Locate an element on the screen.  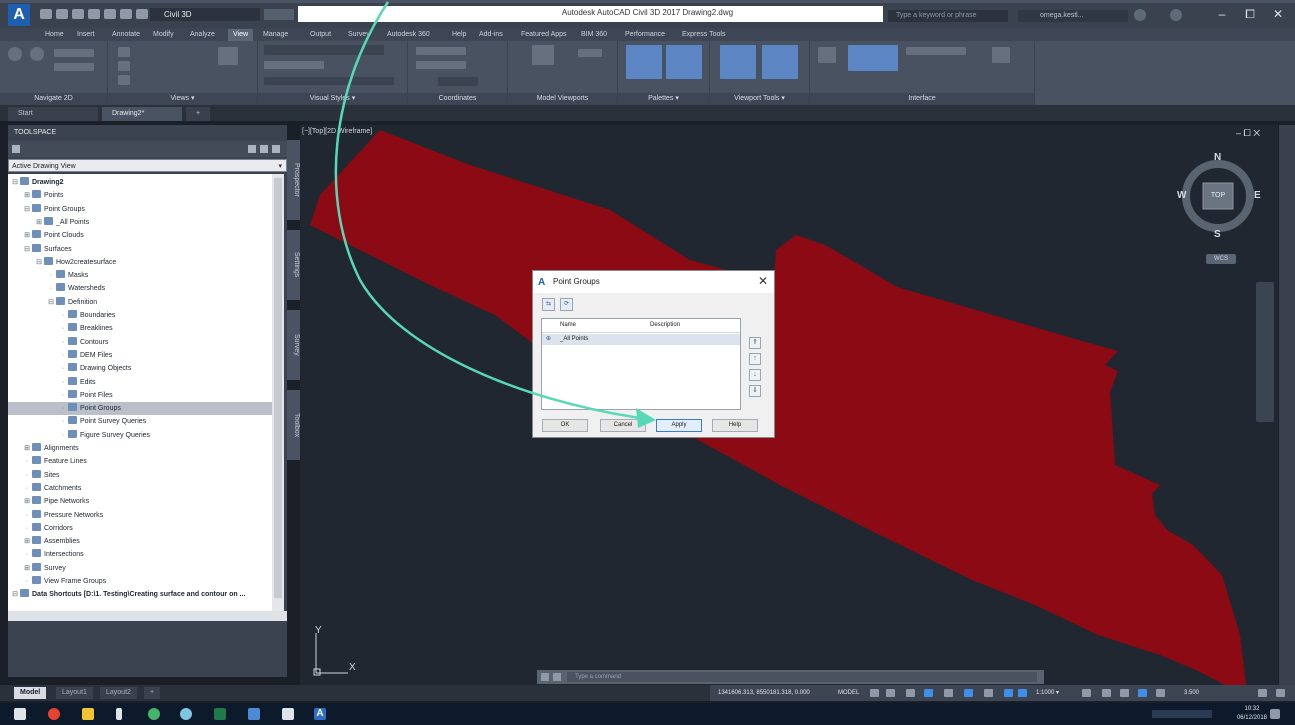
compass-south: S is located at coordinates (1217, 234).